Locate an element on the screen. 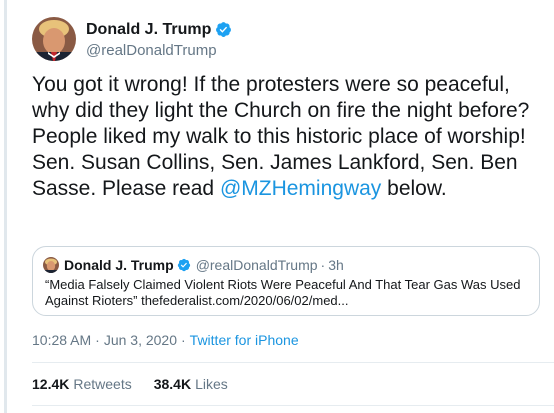 This screenshot has width=554, height=413. likes-stat: 38.4K Likes is located at coordinates (191, 384).